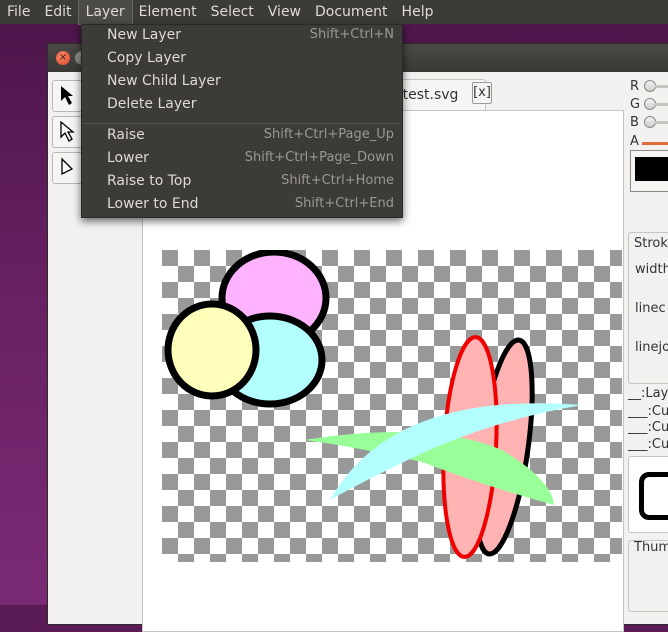  I want to click on menu-item-shortcut: Shift+Ctrl+Page_Up, so click(328, 134).